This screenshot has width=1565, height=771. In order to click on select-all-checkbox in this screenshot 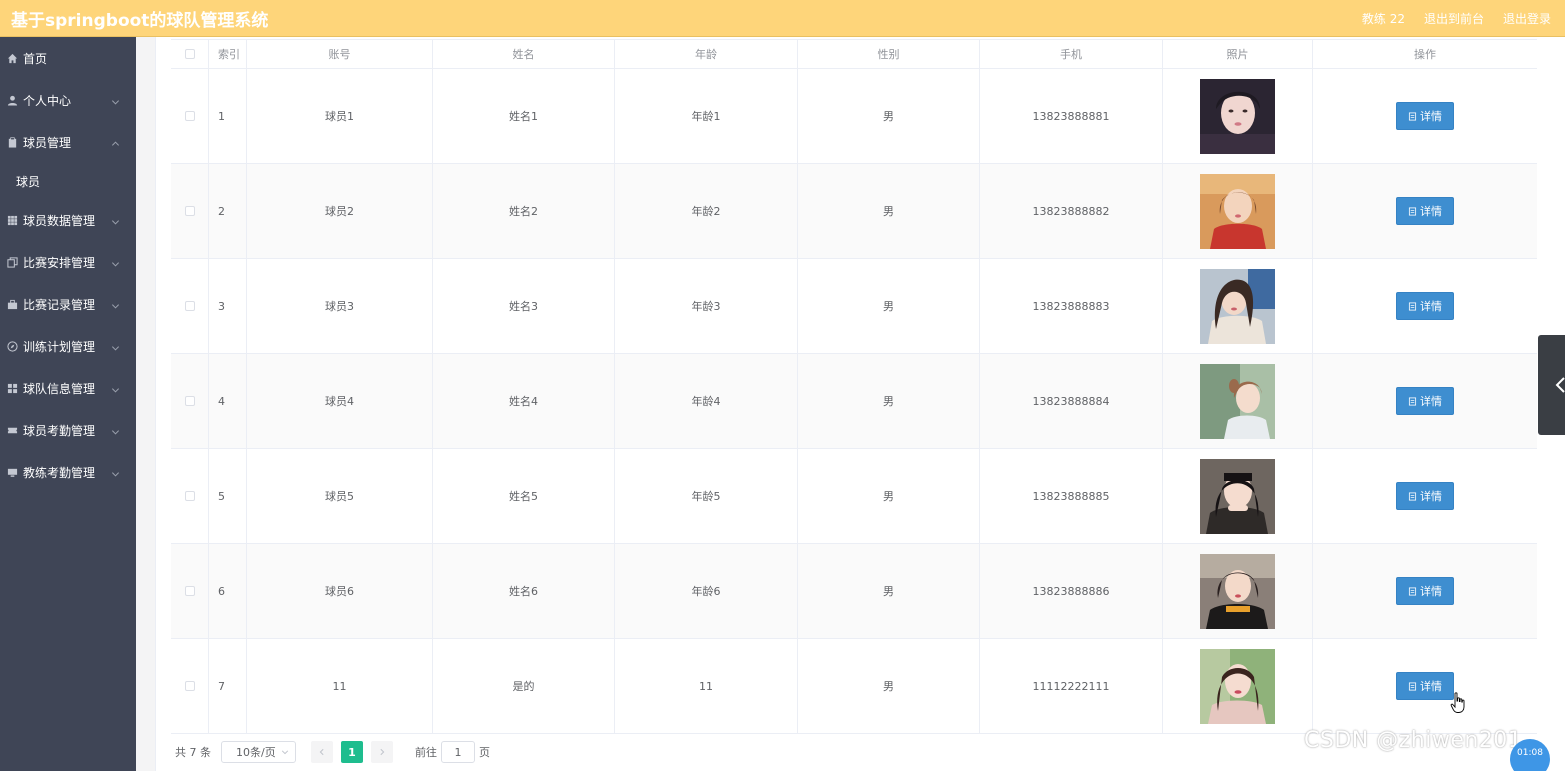, I will do `click(189, 54)`.